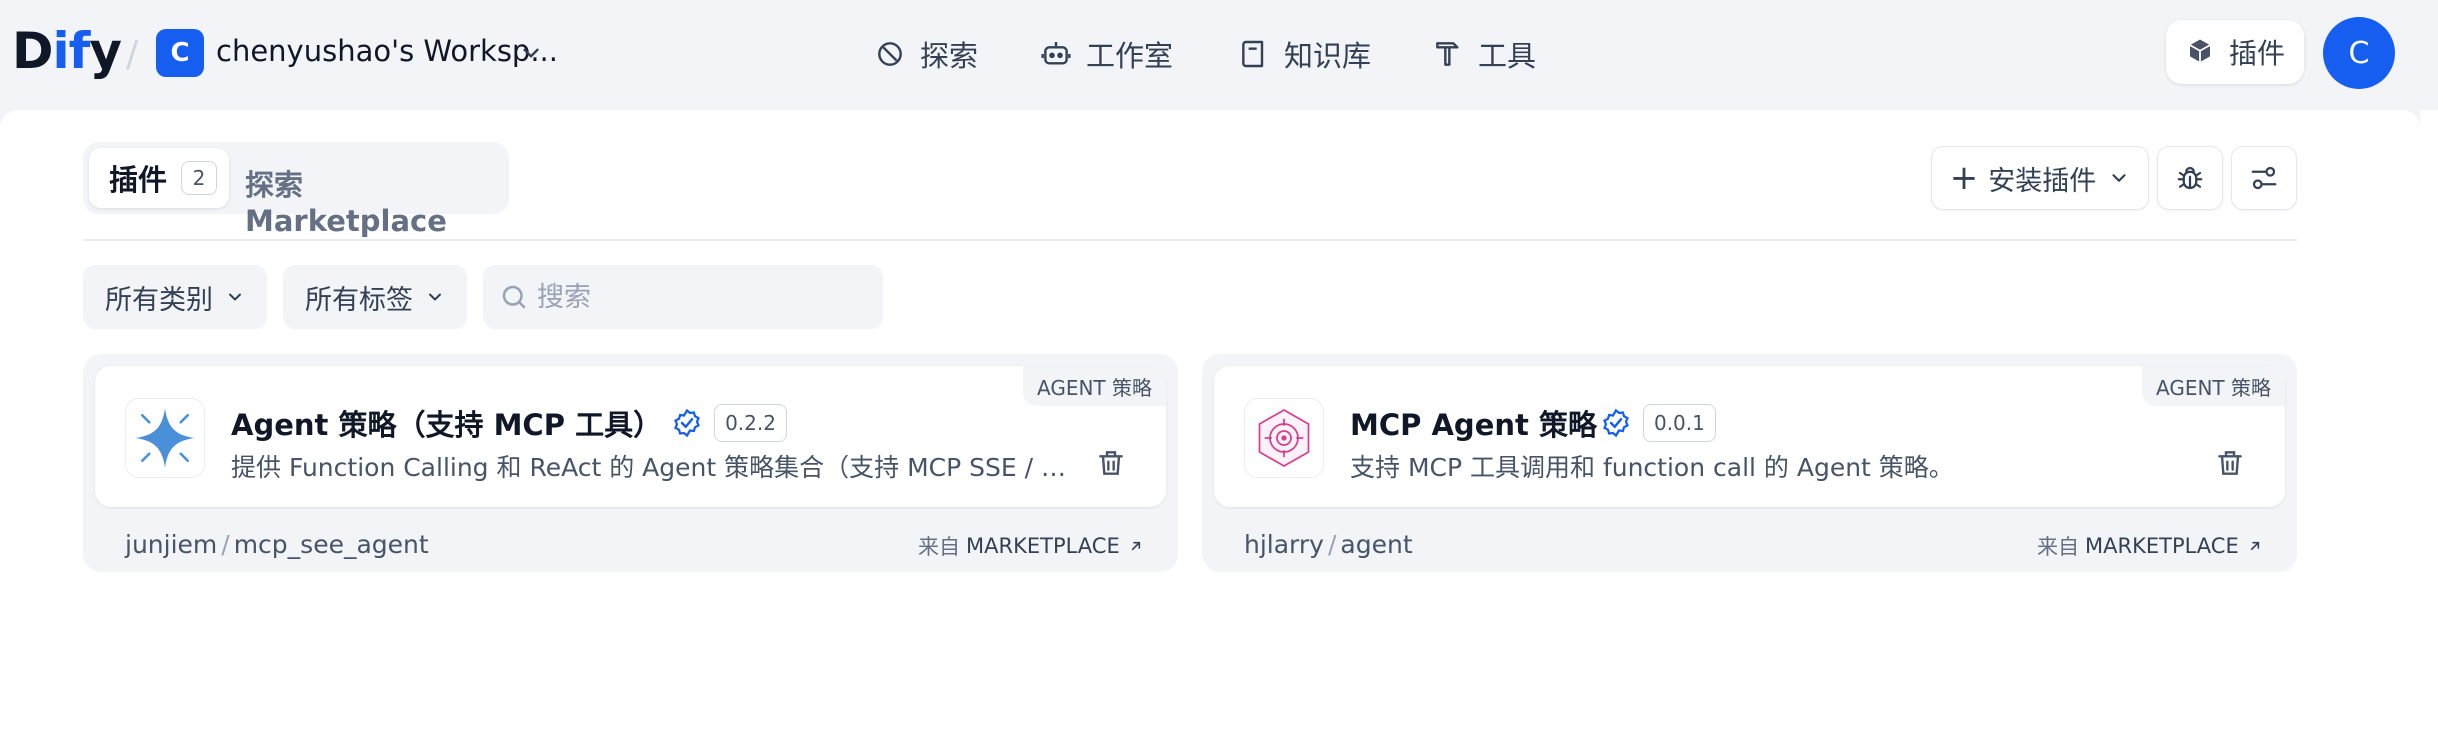 The height and width of the screenshot is (732, 2438). I want to click on bug-icon, so click(2190, 178).